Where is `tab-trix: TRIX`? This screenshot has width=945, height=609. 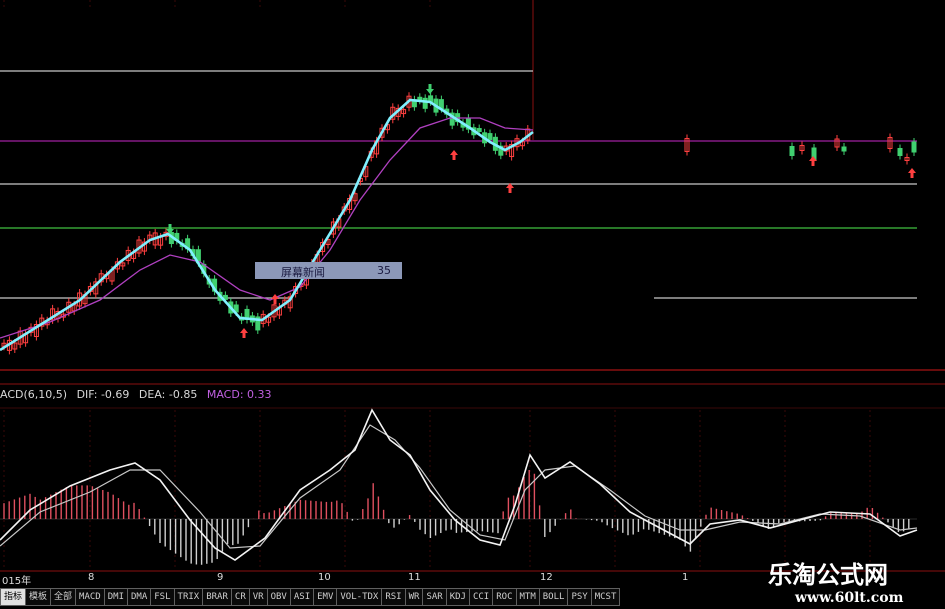
tab-trix: TRIX is located at coordinates (188, 597).